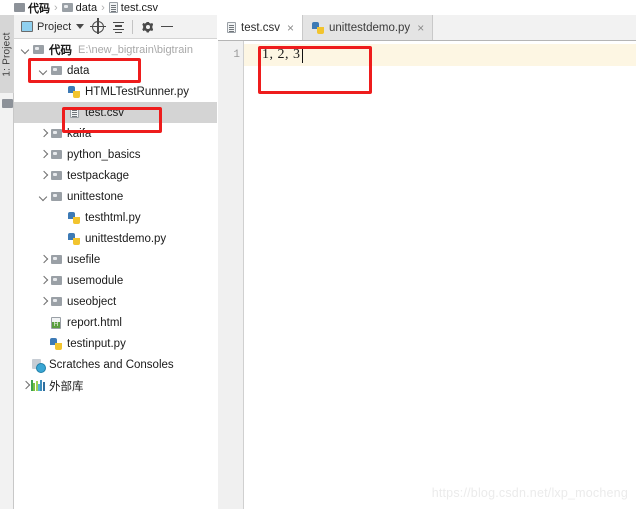 The width and height of the screenshot is (636, 509). I want to click on tree-item-label: testpackage, so click(98, 175).